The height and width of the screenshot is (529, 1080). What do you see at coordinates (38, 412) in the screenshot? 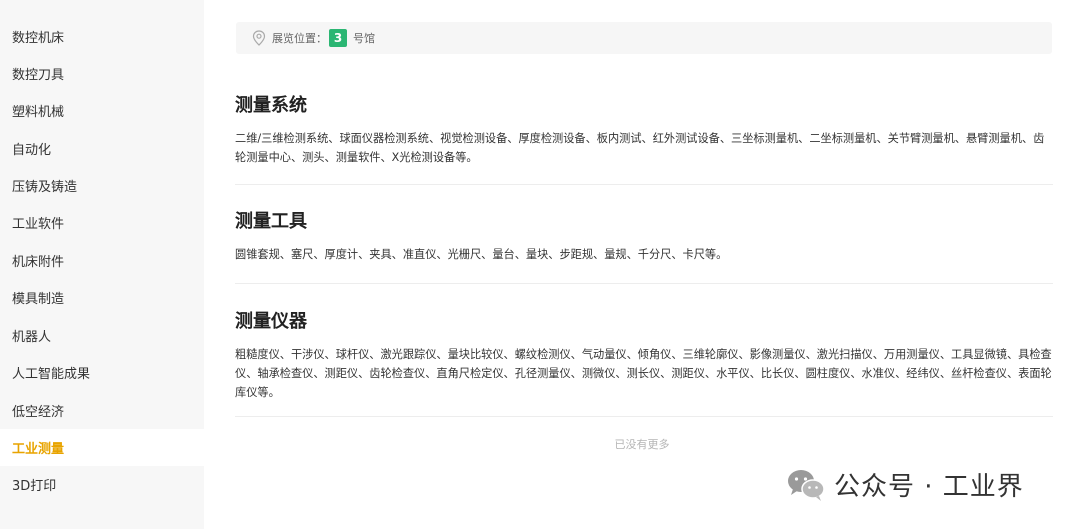
I see `sidebar-item-label: 低空经济` at bounding box center [38, 412].